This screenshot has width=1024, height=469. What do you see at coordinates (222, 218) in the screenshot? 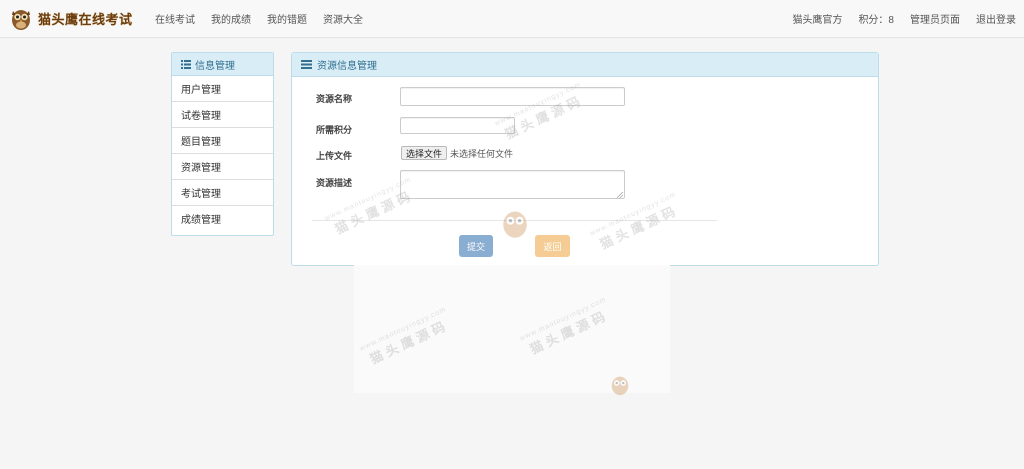
I see `sidebar-item-scores: 成绩管理` at bounding box center [222, 218].